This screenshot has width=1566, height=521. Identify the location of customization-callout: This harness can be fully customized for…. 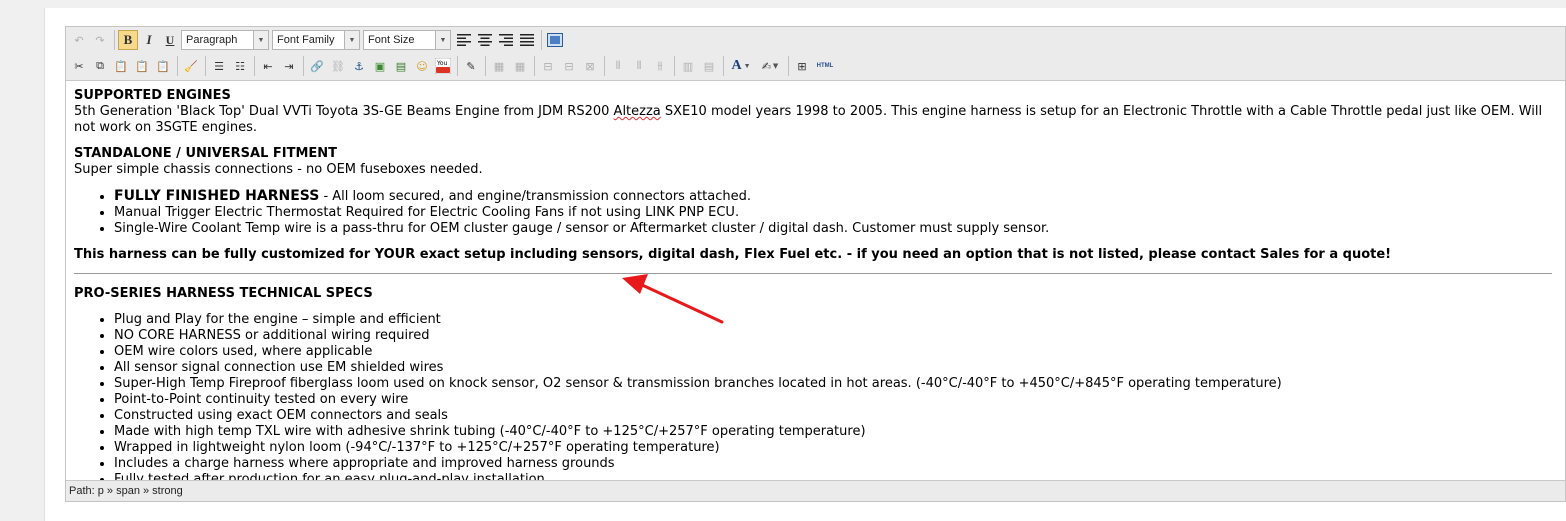
(733, 254).